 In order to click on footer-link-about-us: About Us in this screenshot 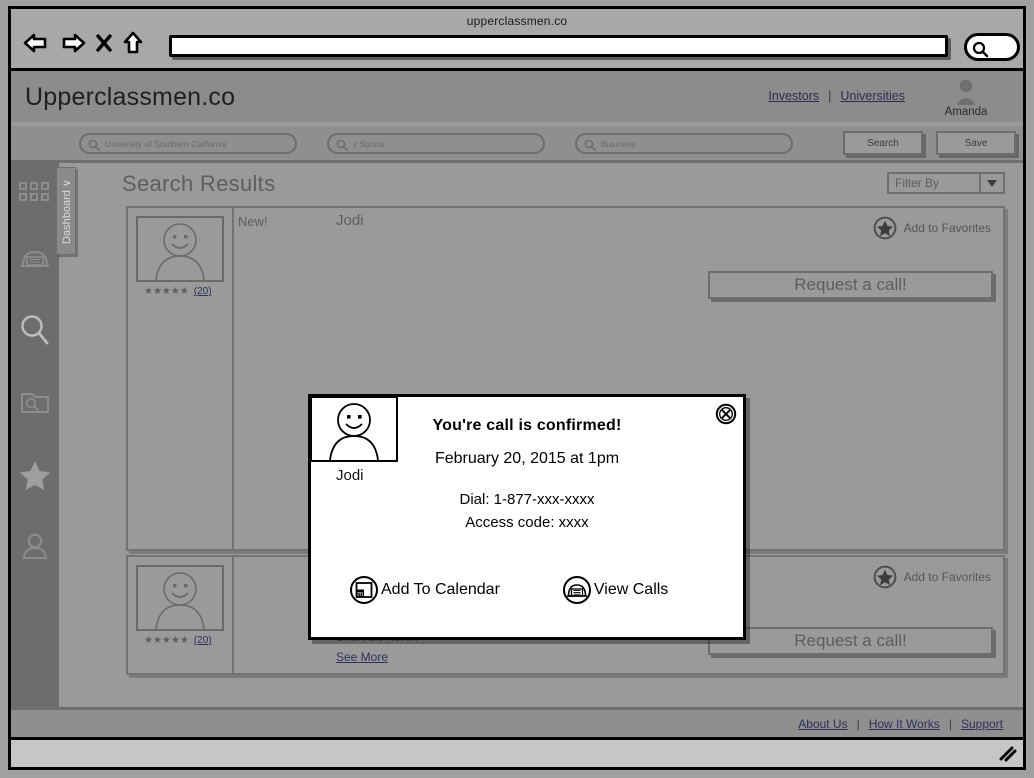, I will do `click(822, 724)`.